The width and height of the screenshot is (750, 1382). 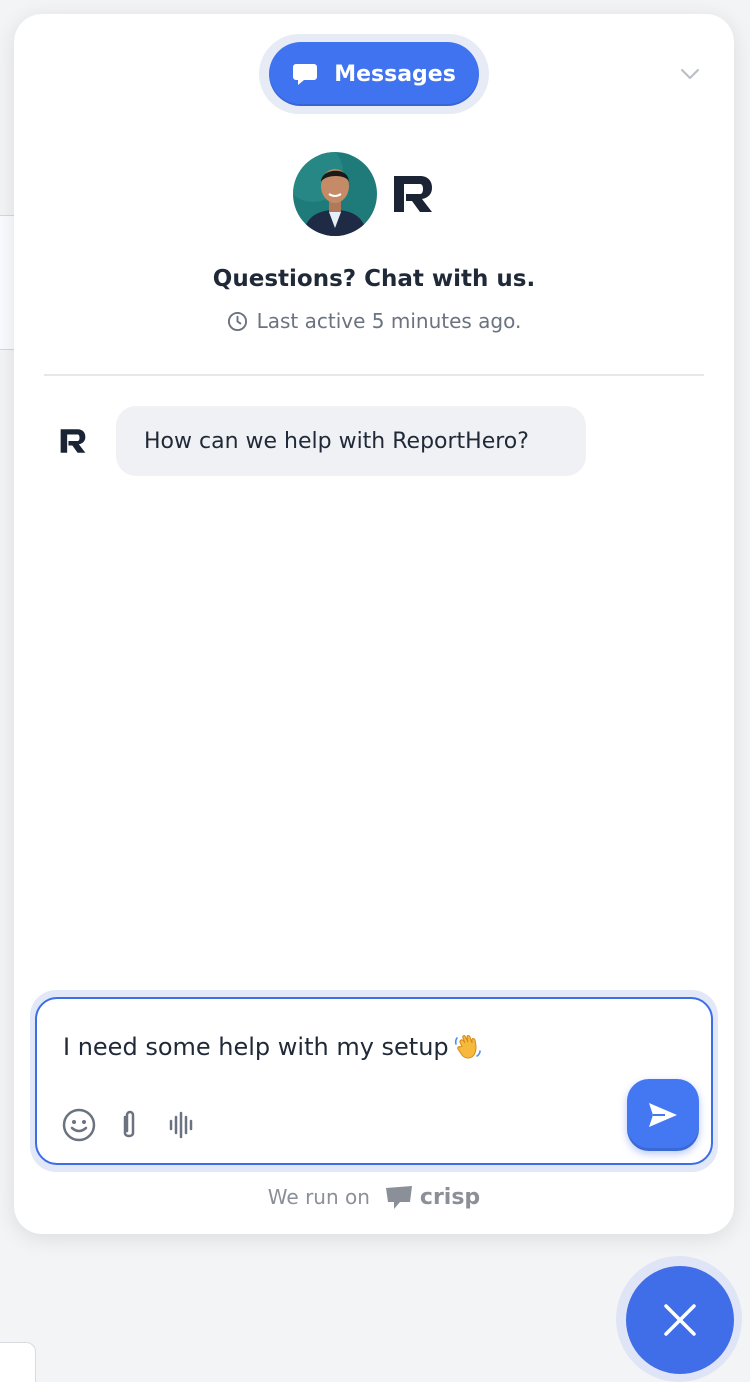 What do you see at coordinates (256, 1047) in the screenshot?
I see `message-input-text: I need some help with my setup` at bounding box center [256, 1047].